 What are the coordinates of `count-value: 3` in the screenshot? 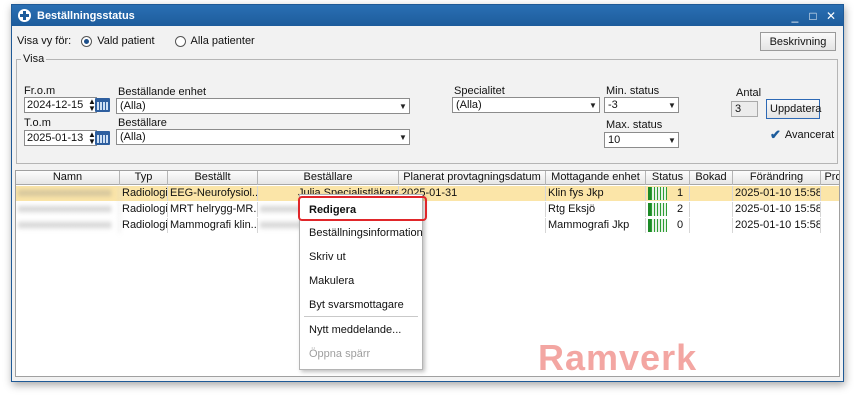 It's located at (744, 109).